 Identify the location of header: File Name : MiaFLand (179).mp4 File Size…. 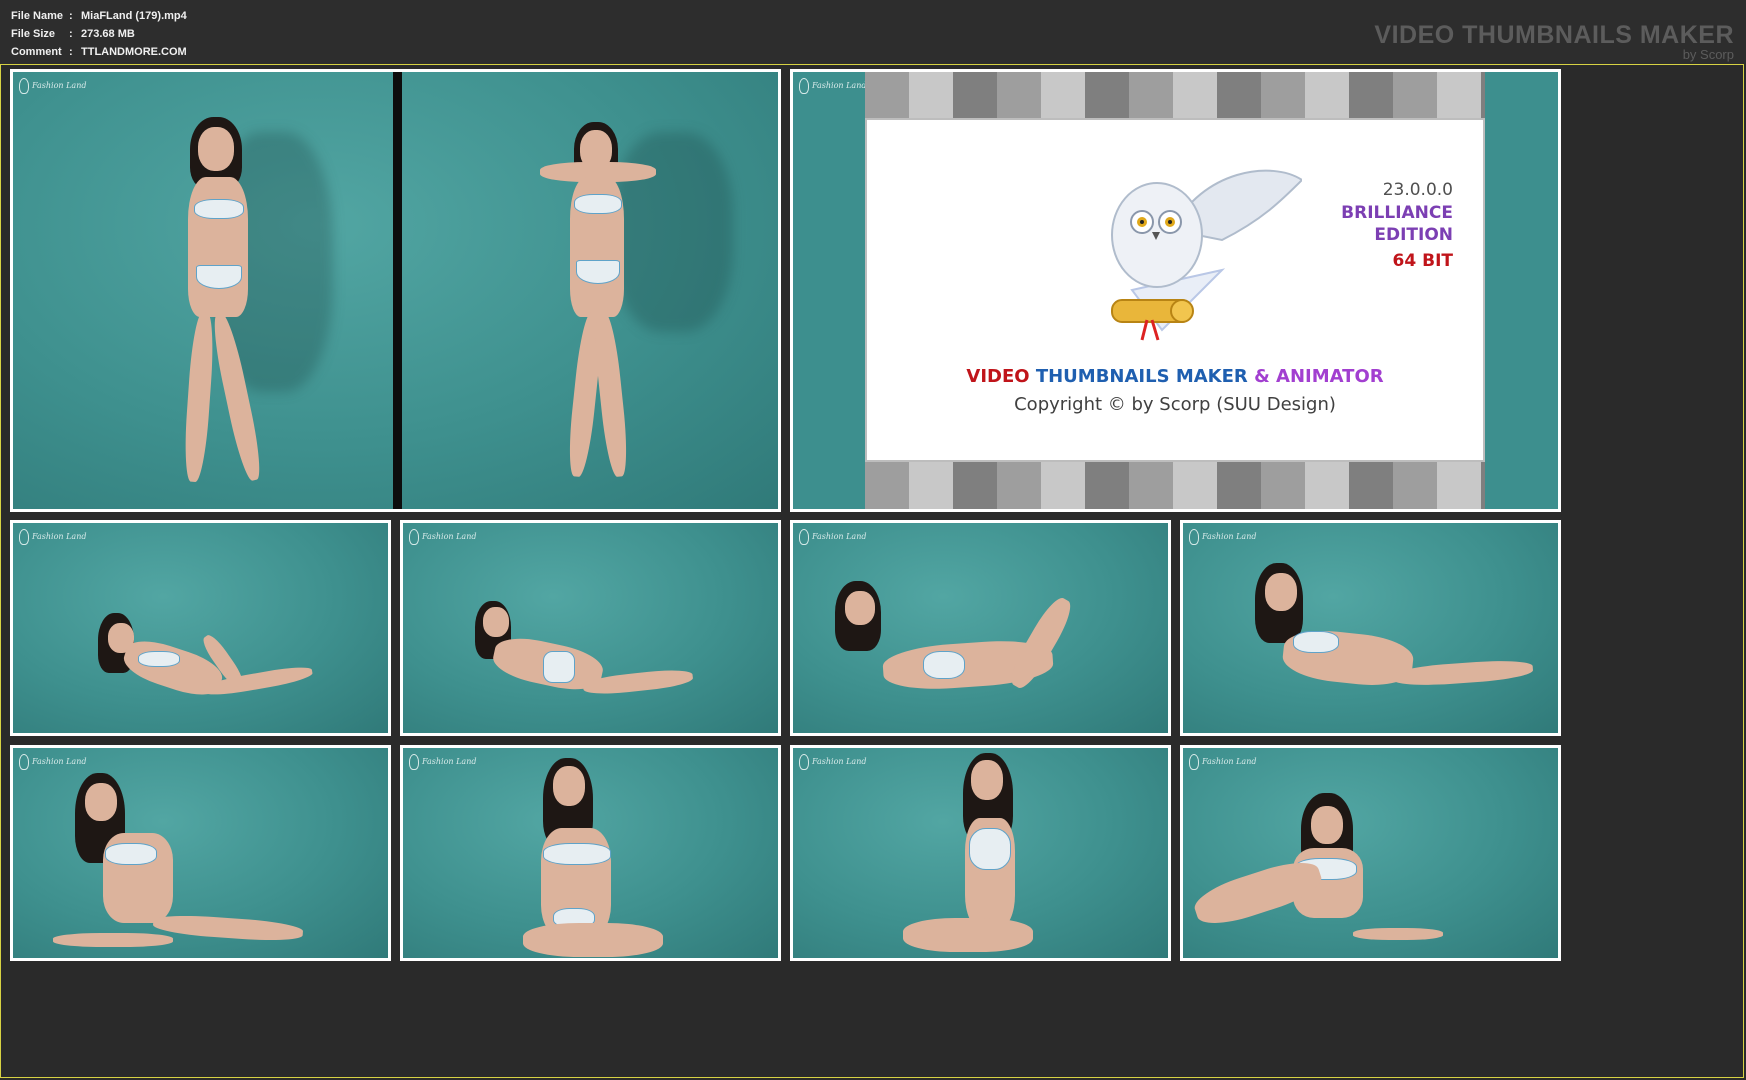
(873, 32).